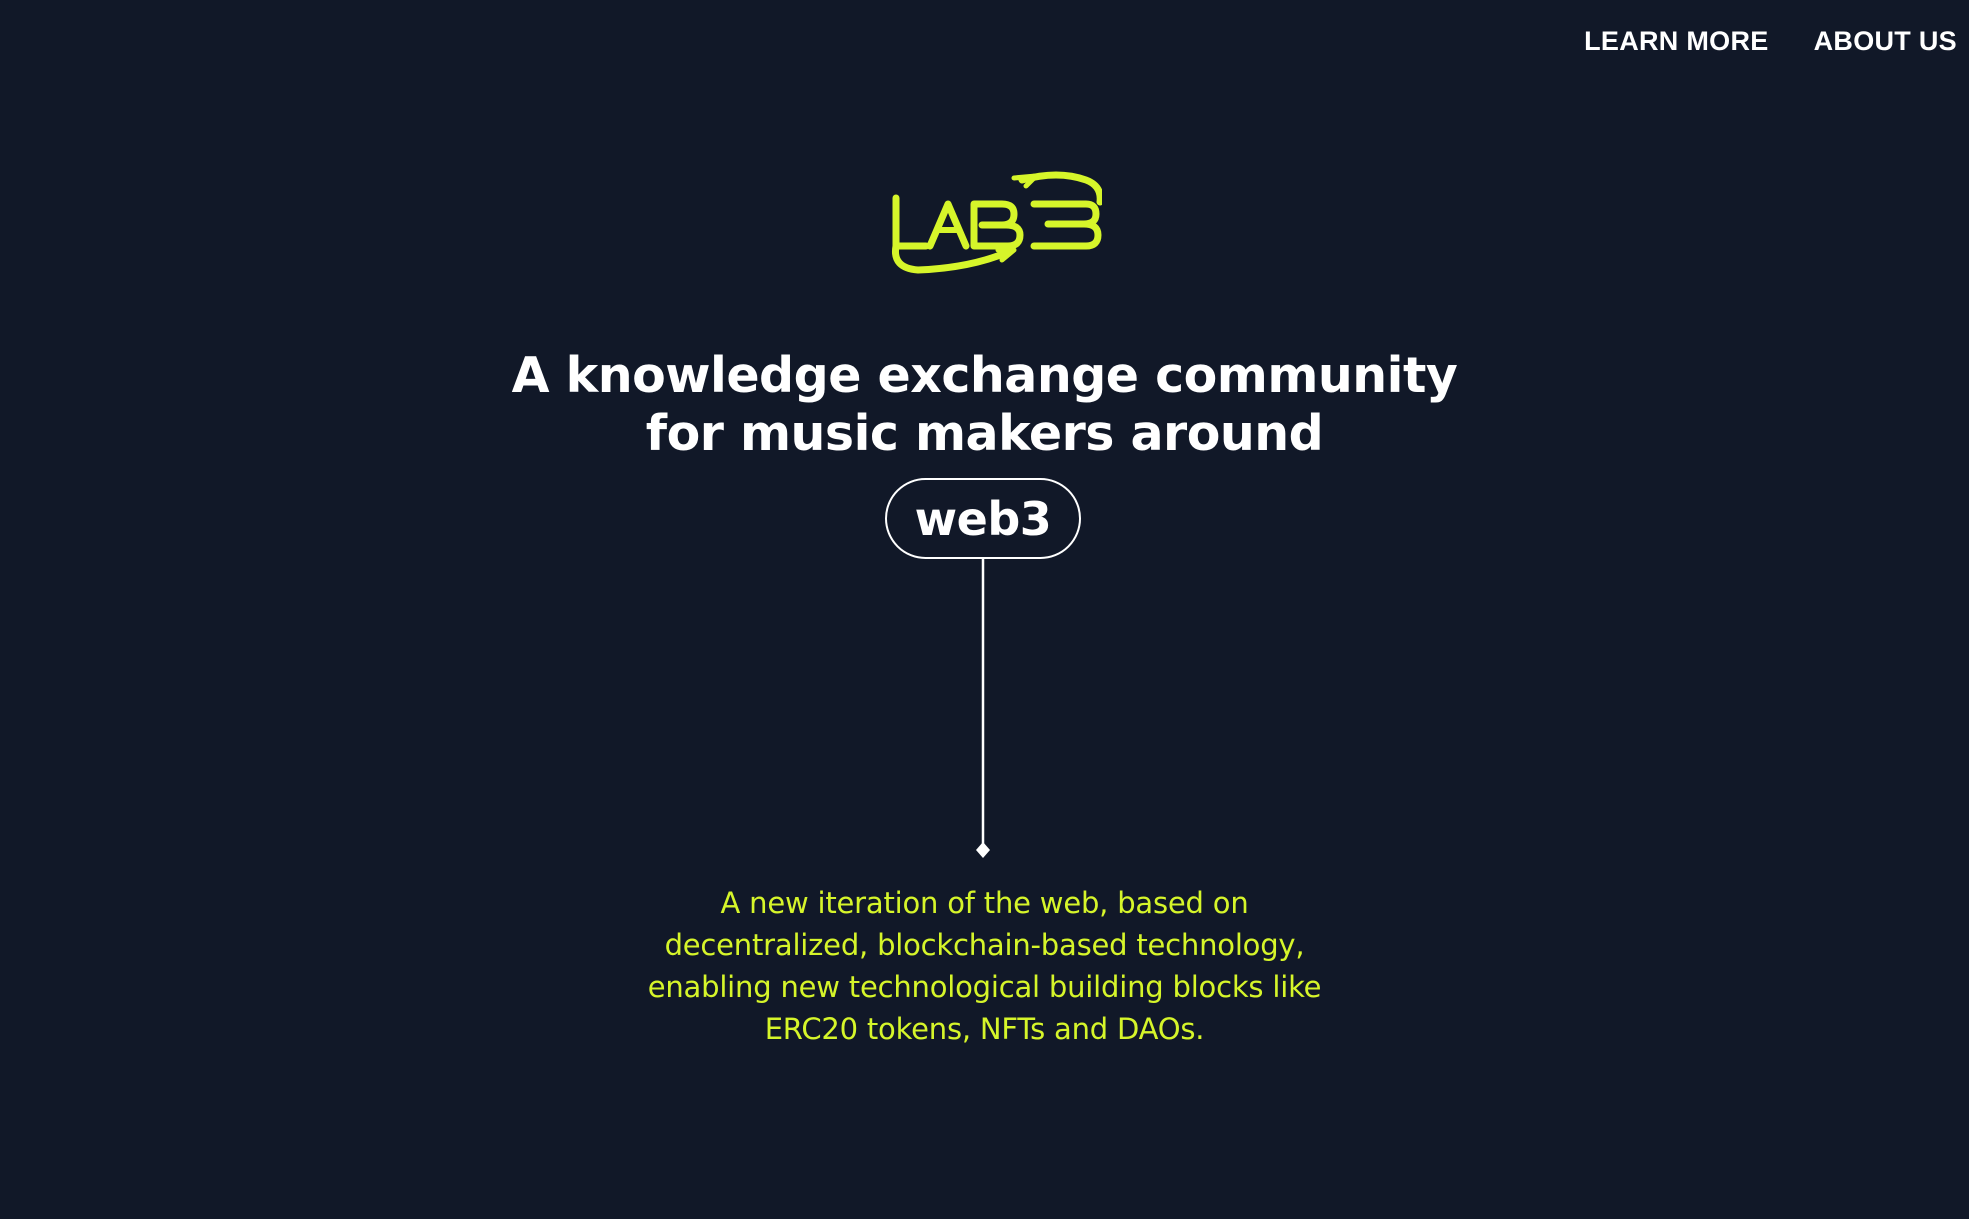 The width and height of the screenshot is (1969, 1219). Describe the element at coordinates (983, 518) in the screenshot. I see `web3-term-pill: web3` at that location.